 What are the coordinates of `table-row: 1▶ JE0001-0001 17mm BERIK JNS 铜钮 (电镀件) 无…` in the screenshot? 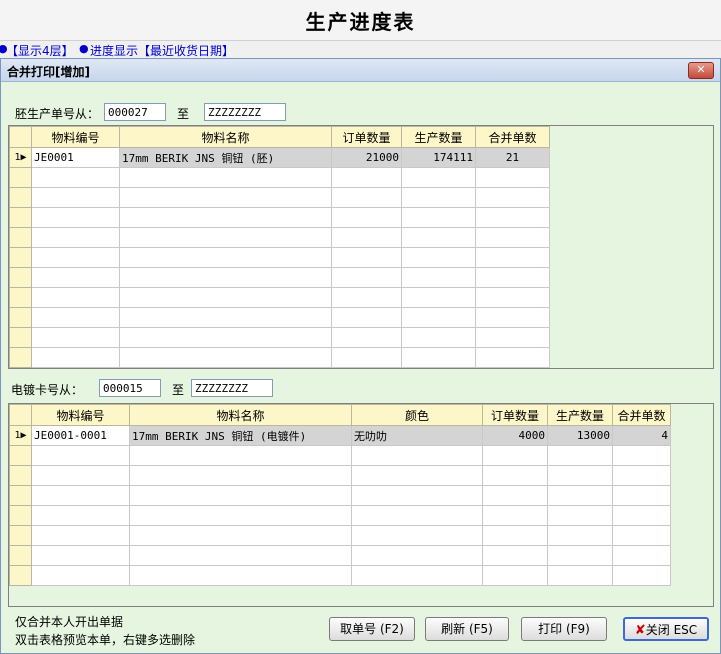 It's located at (340, 435).